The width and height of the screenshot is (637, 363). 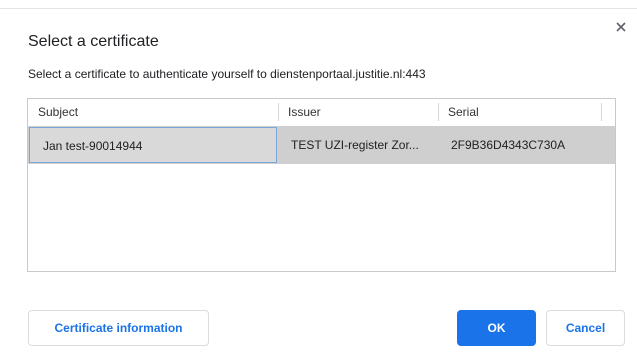 What do you see at coordinates (118, 328) in the screenshot?
I see `certificate-information-button: Certificate information` at bounding box center [118, 328].